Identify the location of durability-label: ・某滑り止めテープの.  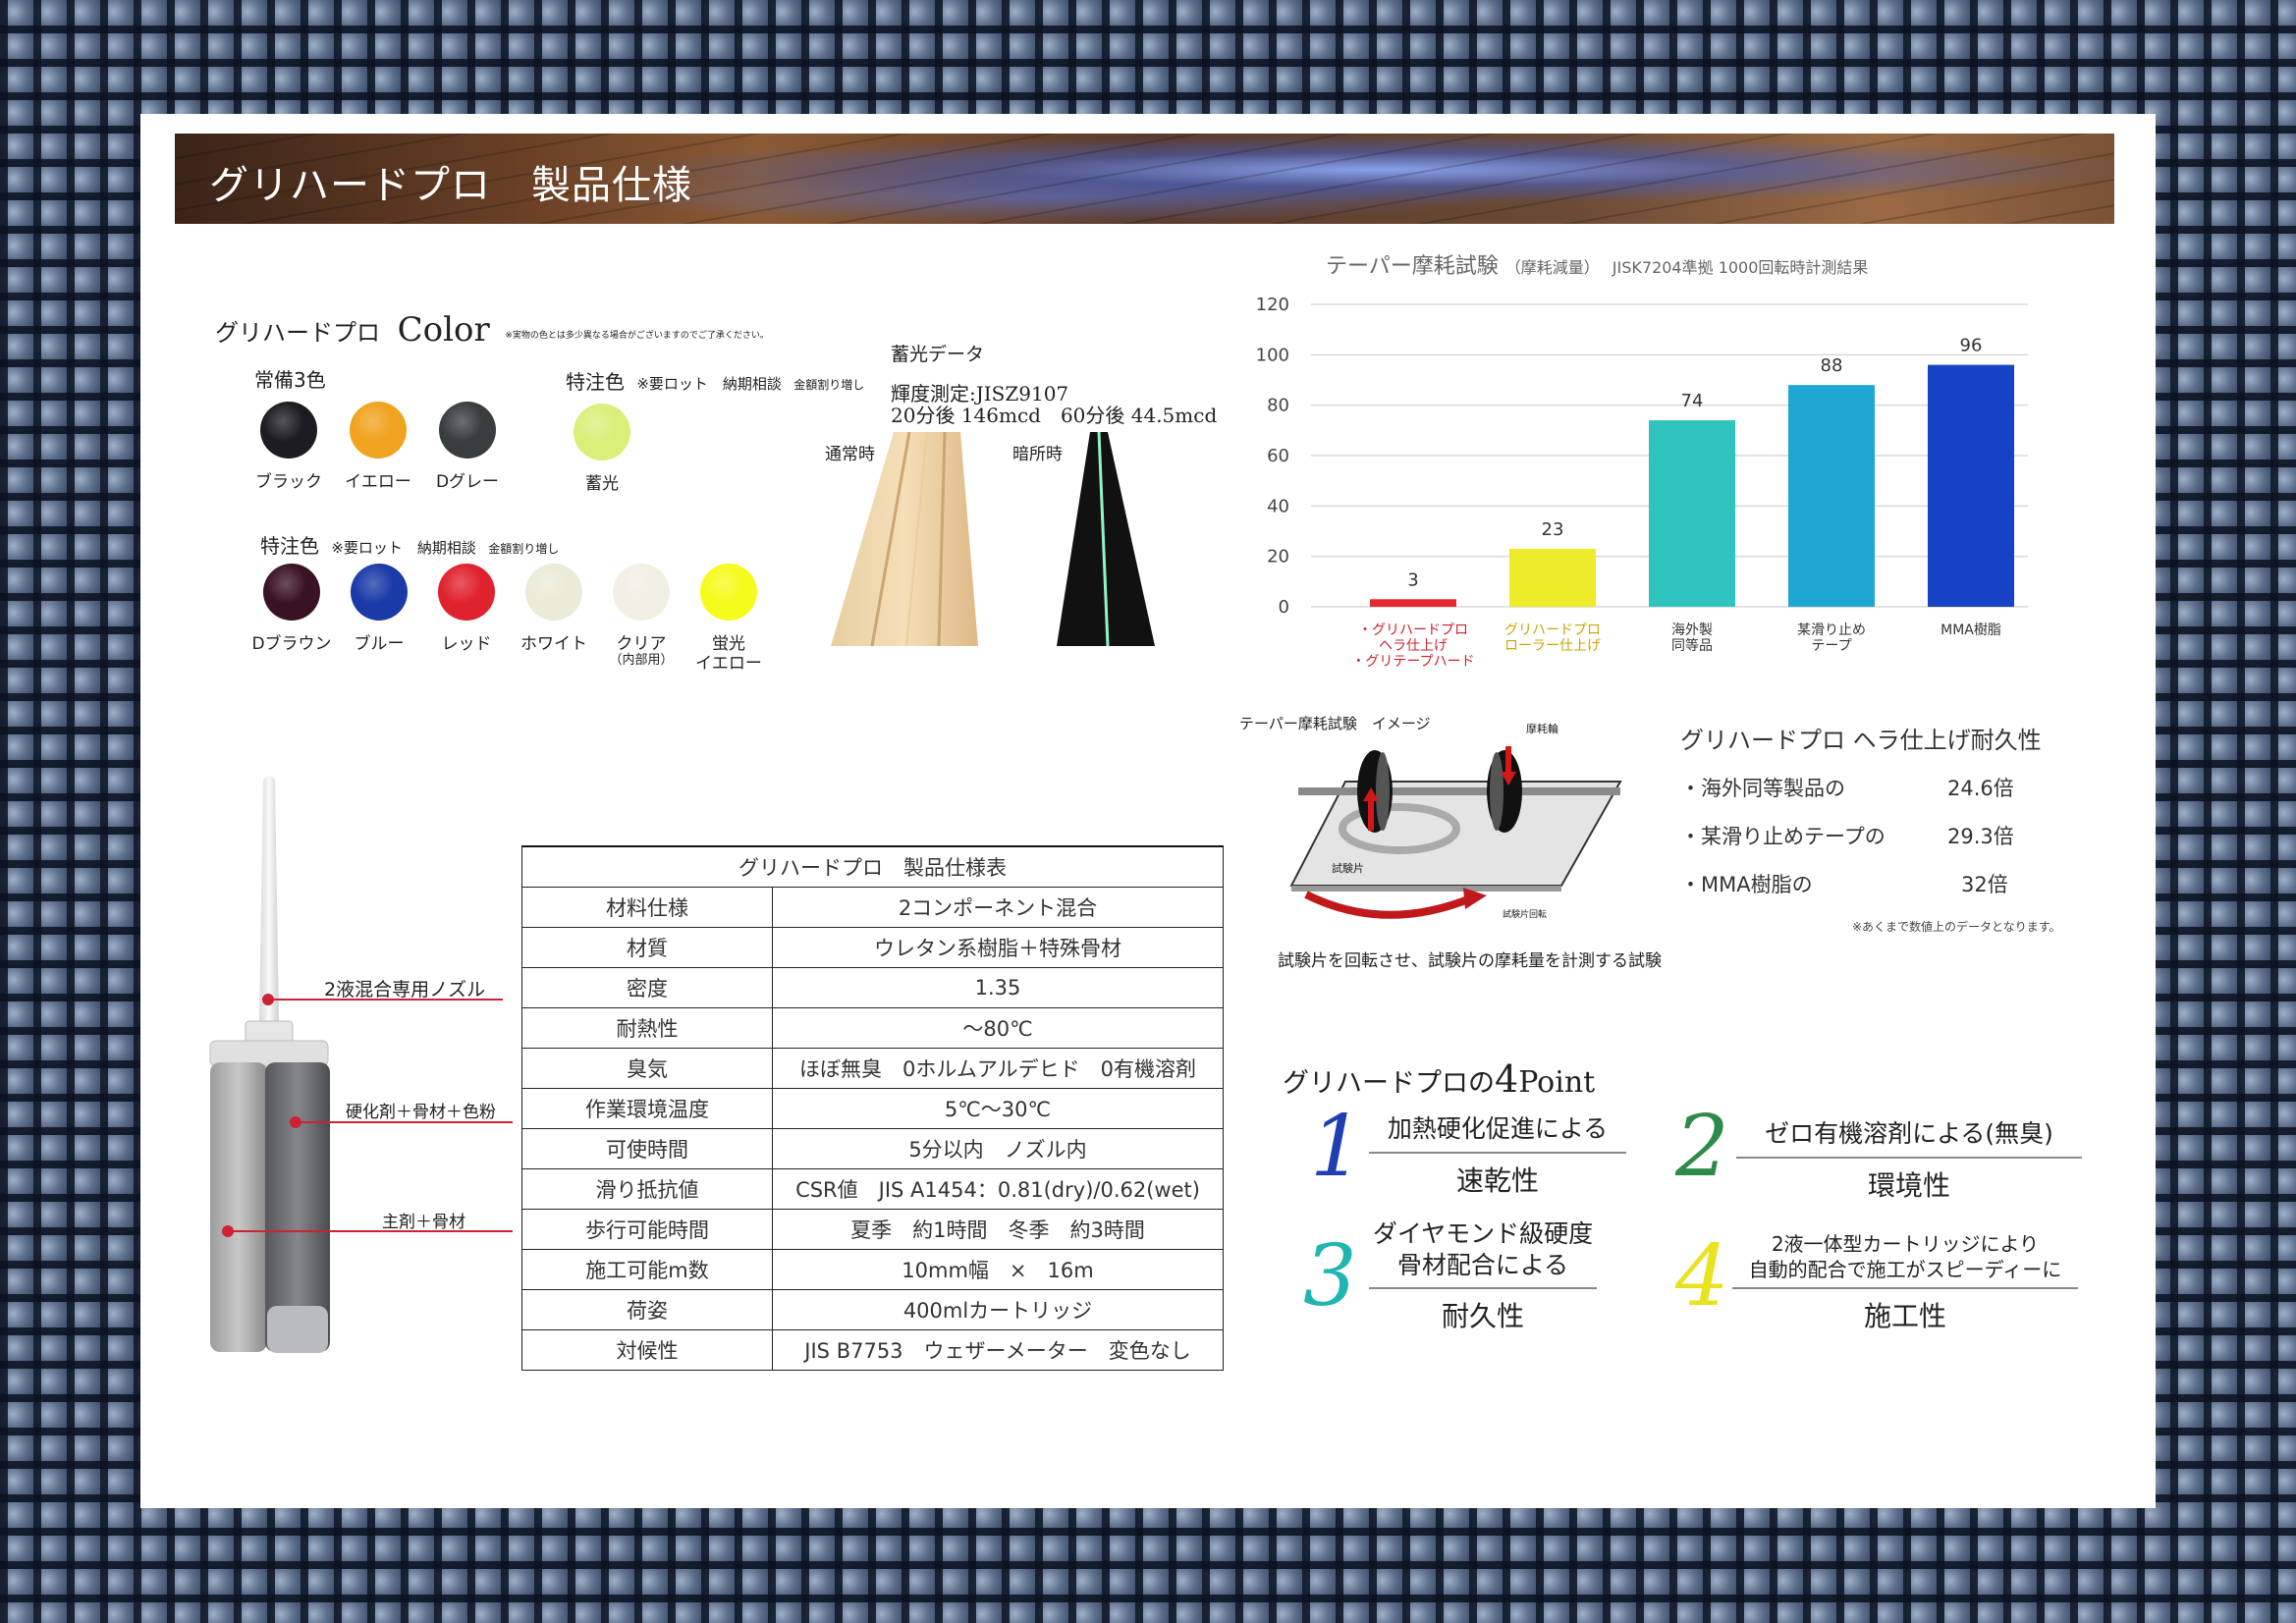
(1783, 836).